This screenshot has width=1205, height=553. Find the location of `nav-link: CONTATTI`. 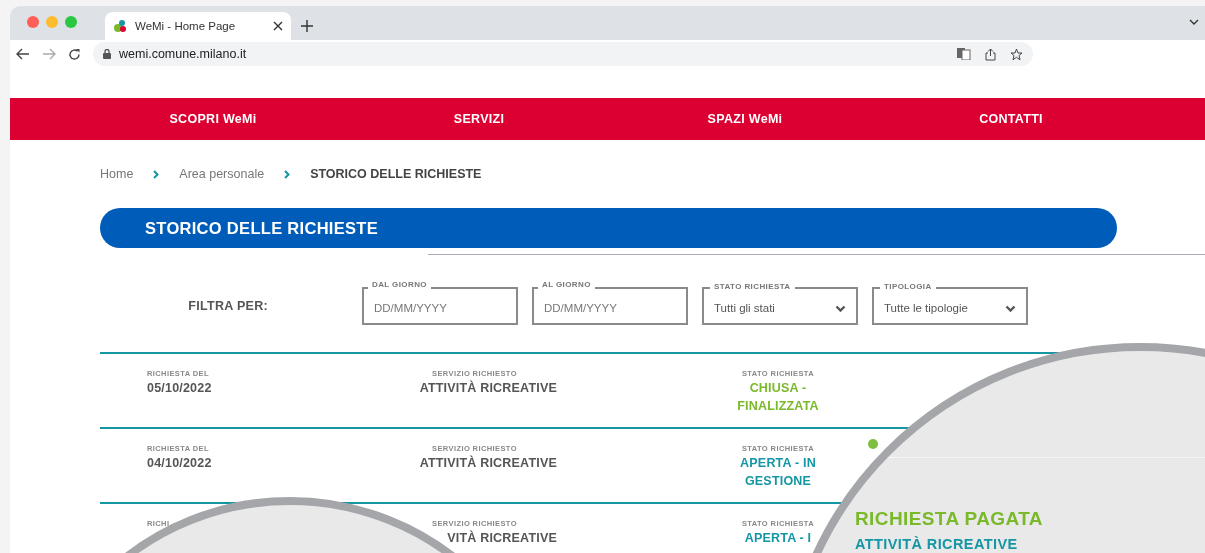

nav-link: CONTATTI is located at coordinates (1011, 119).